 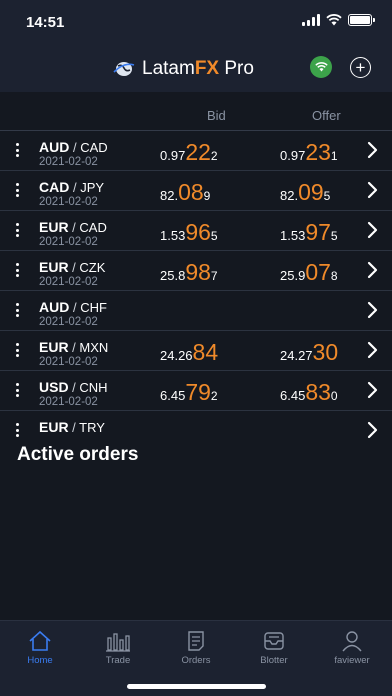 I want to click on currency-pair: CAD / JPY, so click(x=72, y=187).